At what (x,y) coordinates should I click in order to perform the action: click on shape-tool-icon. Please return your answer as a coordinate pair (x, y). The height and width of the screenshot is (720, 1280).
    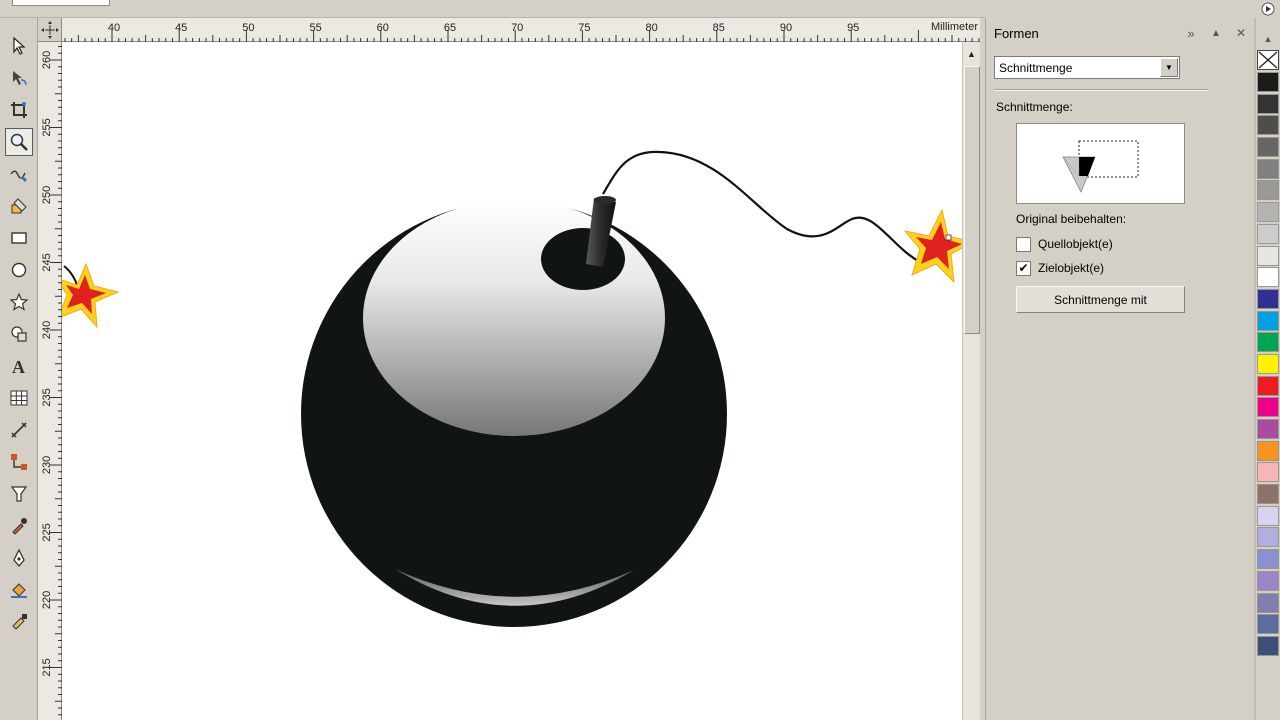
    Looking at the image, I should click on (19, 78).